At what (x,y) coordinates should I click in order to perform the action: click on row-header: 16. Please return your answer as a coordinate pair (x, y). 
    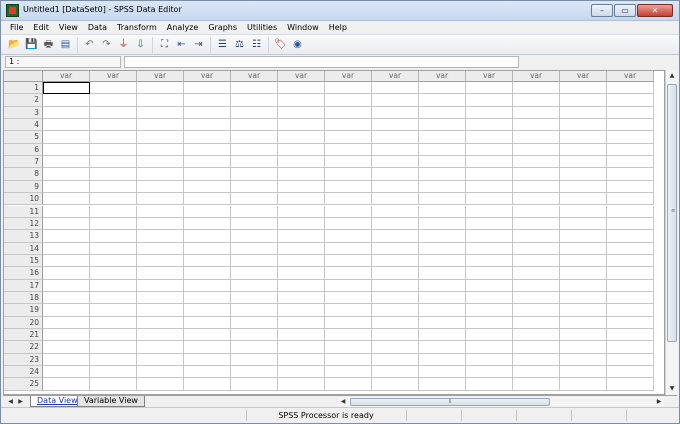
    Looking at the image, I should click on (23, 273).